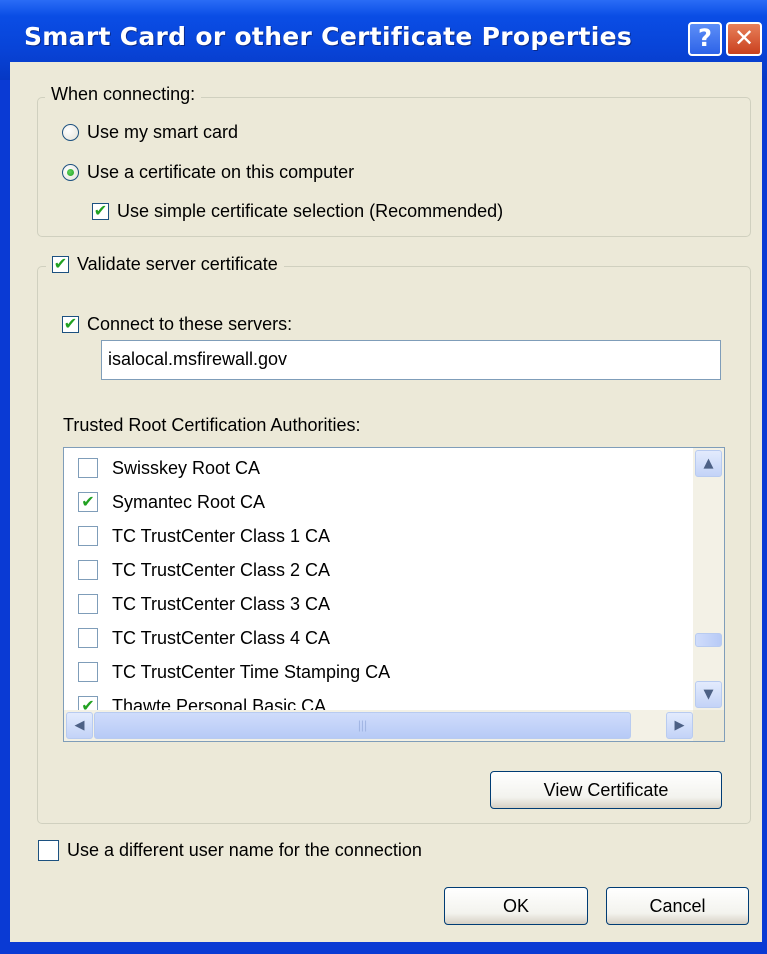  What do you see at coordinates (123, 94) in the screenshot?
I see `when-connecting-legend: When connecting:` at bounding box center [123, 94].